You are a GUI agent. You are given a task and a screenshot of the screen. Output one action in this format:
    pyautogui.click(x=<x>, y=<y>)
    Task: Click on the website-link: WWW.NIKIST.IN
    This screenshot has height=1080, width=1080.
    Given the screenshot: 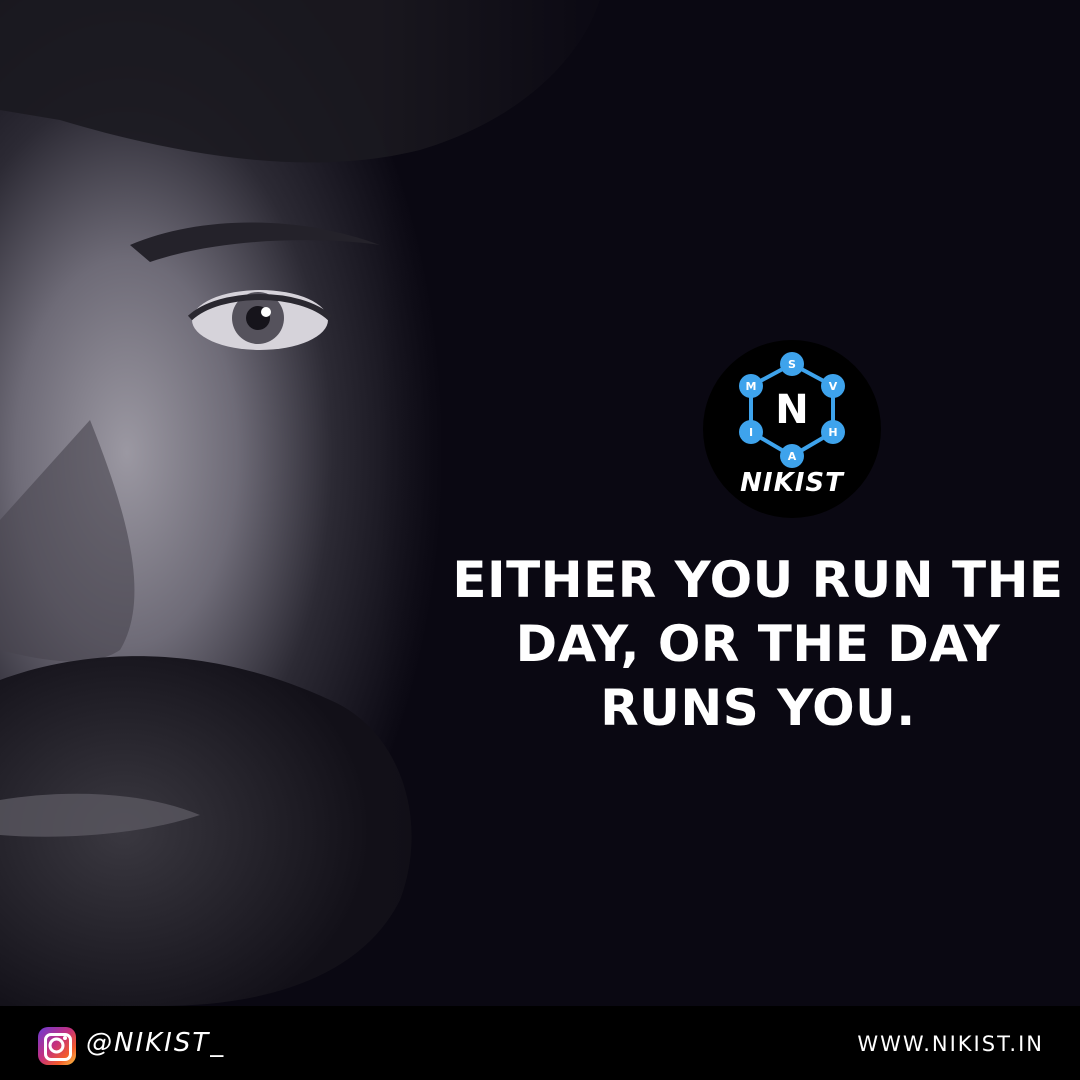 What is the action you would take?
    pyautogui.click(x=950, y=1044)
    